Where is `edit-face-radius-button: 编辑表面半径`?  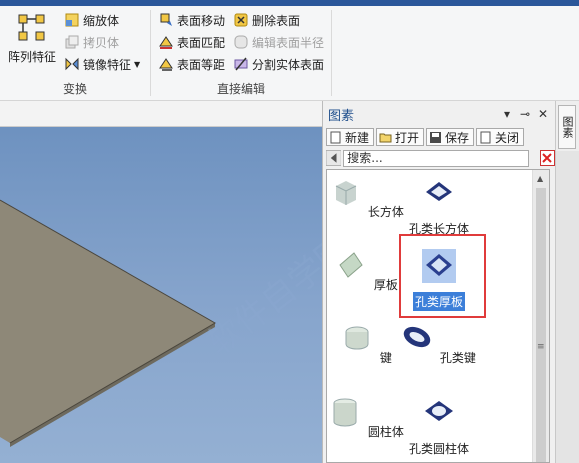
edit-face-radius-button: 编辑表面半径 is located at coordinates (278, 42).